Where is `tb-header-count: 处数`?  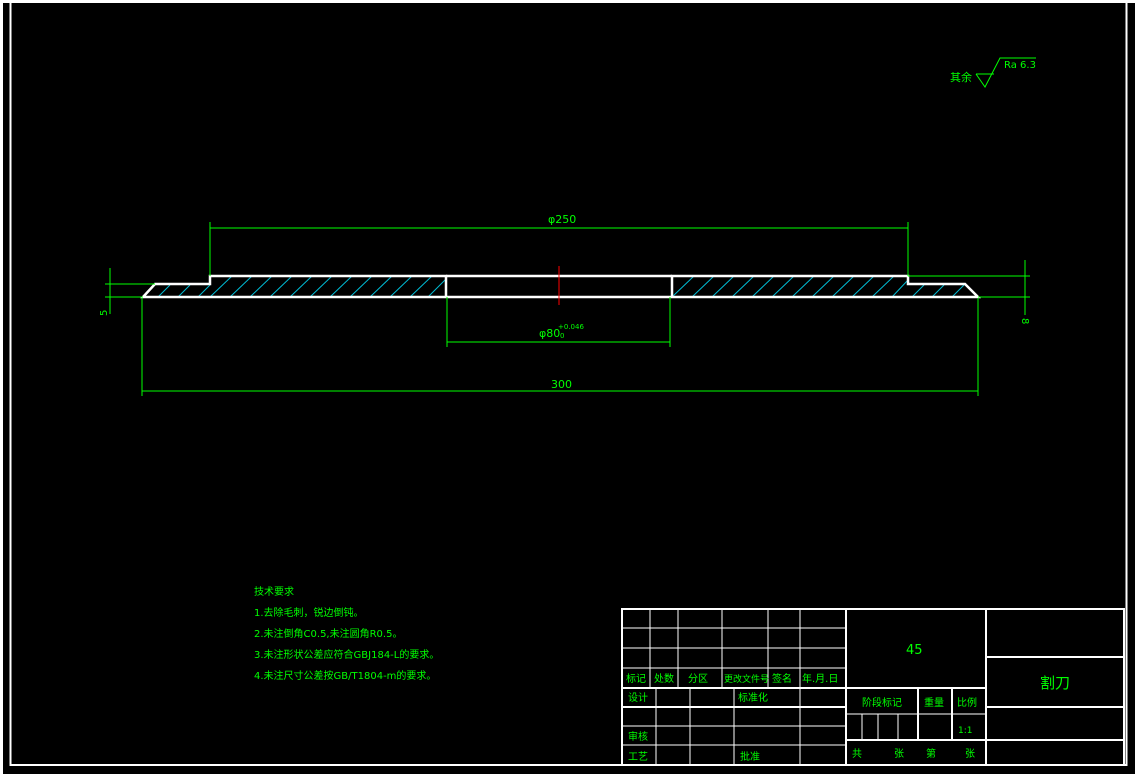
tb-header-count: 处数 is located at coordinates (664, 678).